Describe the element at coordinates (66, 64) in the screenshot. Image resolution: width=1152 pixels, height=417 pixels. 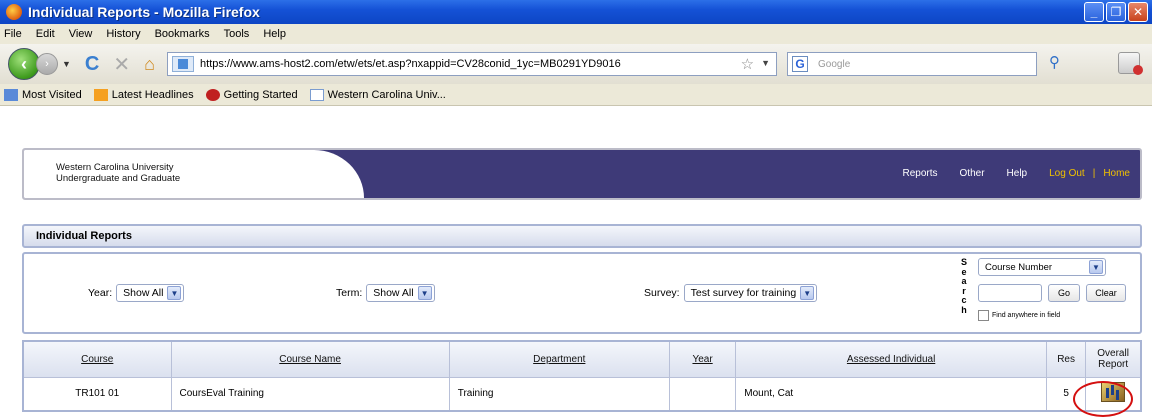
I see `history-dropdown-icon: ▼` at that location.